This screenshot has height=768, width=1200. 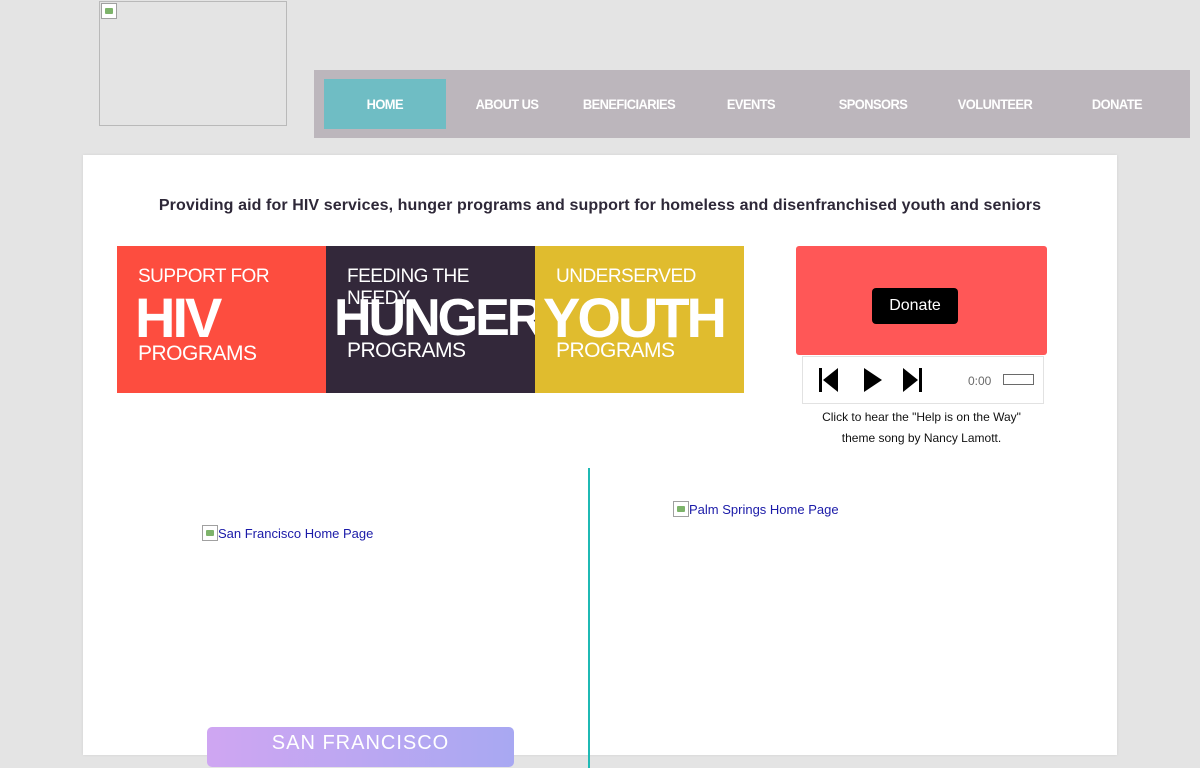 What do you see at coordinates (507, 104) in the screenshot?
I see `nav-about-us: ABOUT US` at bounding box center [507, 104].